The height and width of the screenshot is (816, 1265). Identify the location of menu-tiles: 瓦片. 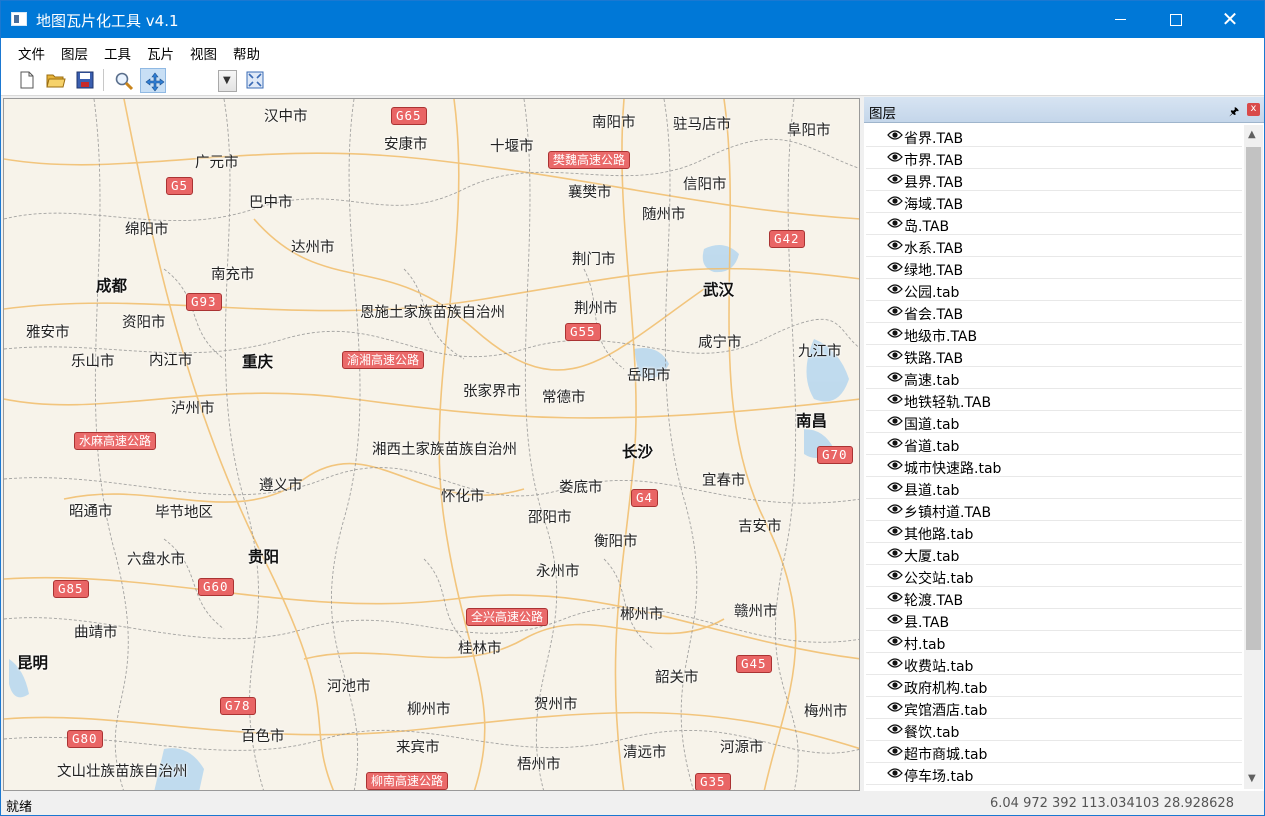
(160, 53).